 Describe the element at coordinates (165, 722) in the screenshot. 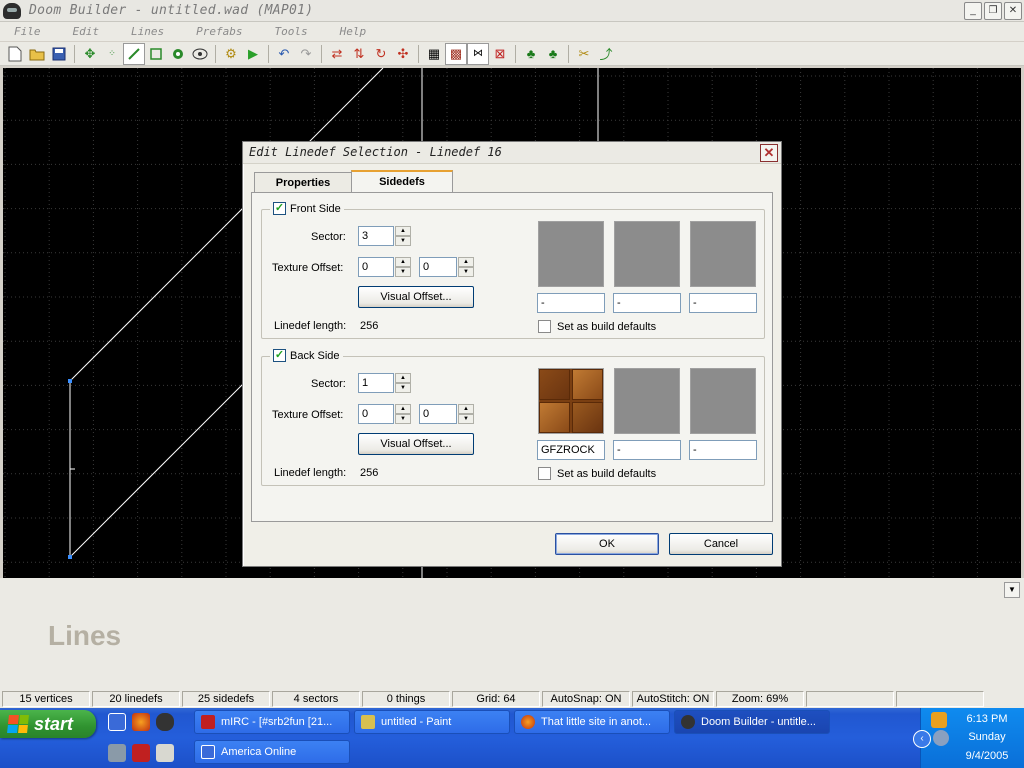

I see `doom-builder-quicklaunch-icon` at that location.